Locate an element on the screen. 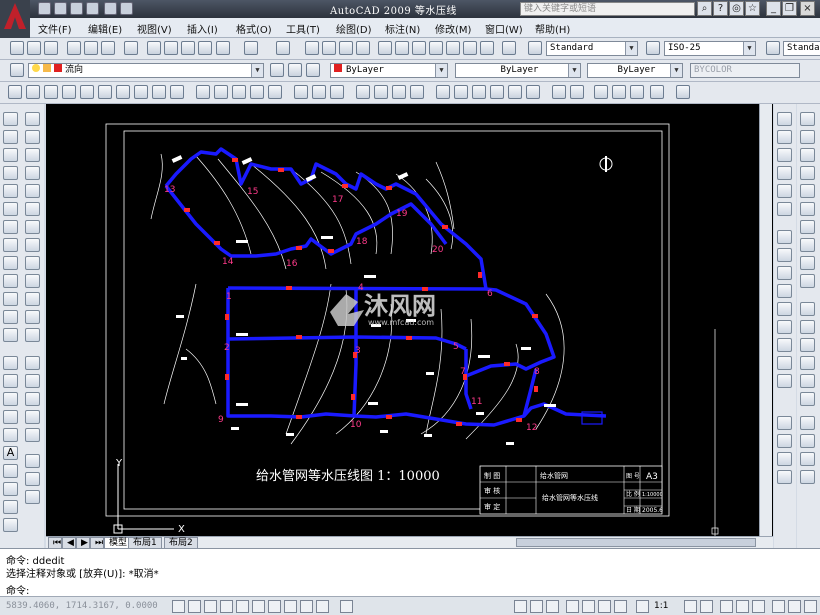 The width and height of the screenshot is (820, 615). status-tray-icon is located at coordinates (758, 606).